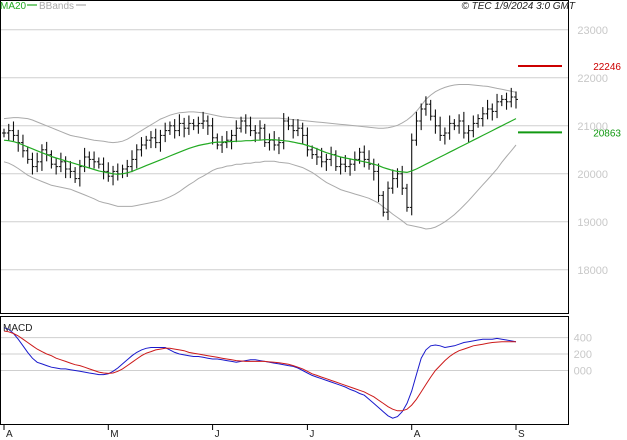 This screenshot has width=627, height=440. I want to click on price-tick-label: 18000, so click(592, 271).